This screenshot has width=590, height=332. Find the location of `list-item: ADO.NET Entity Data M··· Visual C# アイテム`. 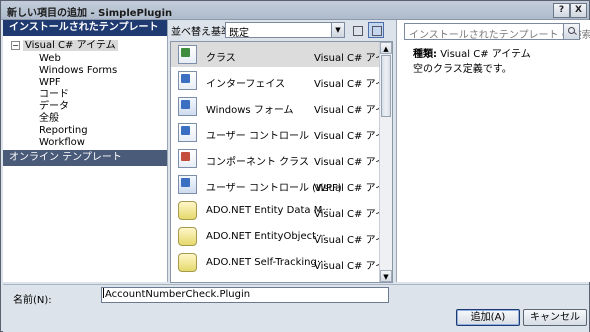

list-item: ADO.NET Entity Data M··· Visual C# アイテム is located at coordinates (281, 210).